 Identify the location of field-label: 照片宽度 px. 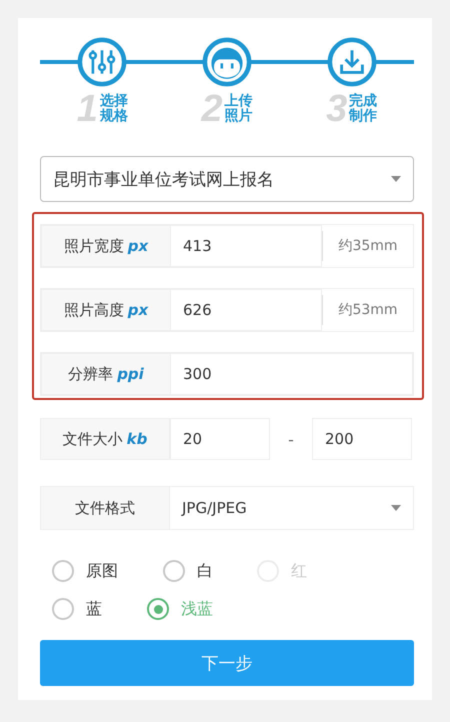
(106, 246).